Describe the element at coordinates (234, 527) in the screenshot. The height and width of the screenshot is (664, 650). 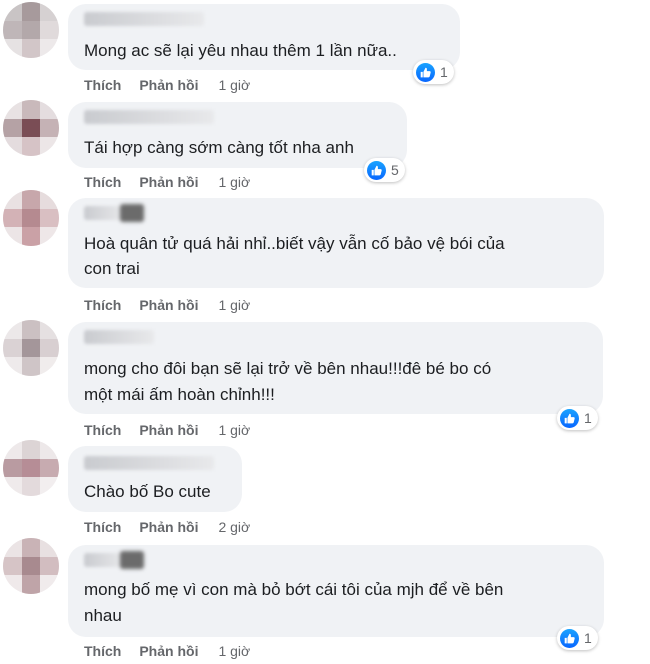
I see `timestamp: 2 giờ` at that location.